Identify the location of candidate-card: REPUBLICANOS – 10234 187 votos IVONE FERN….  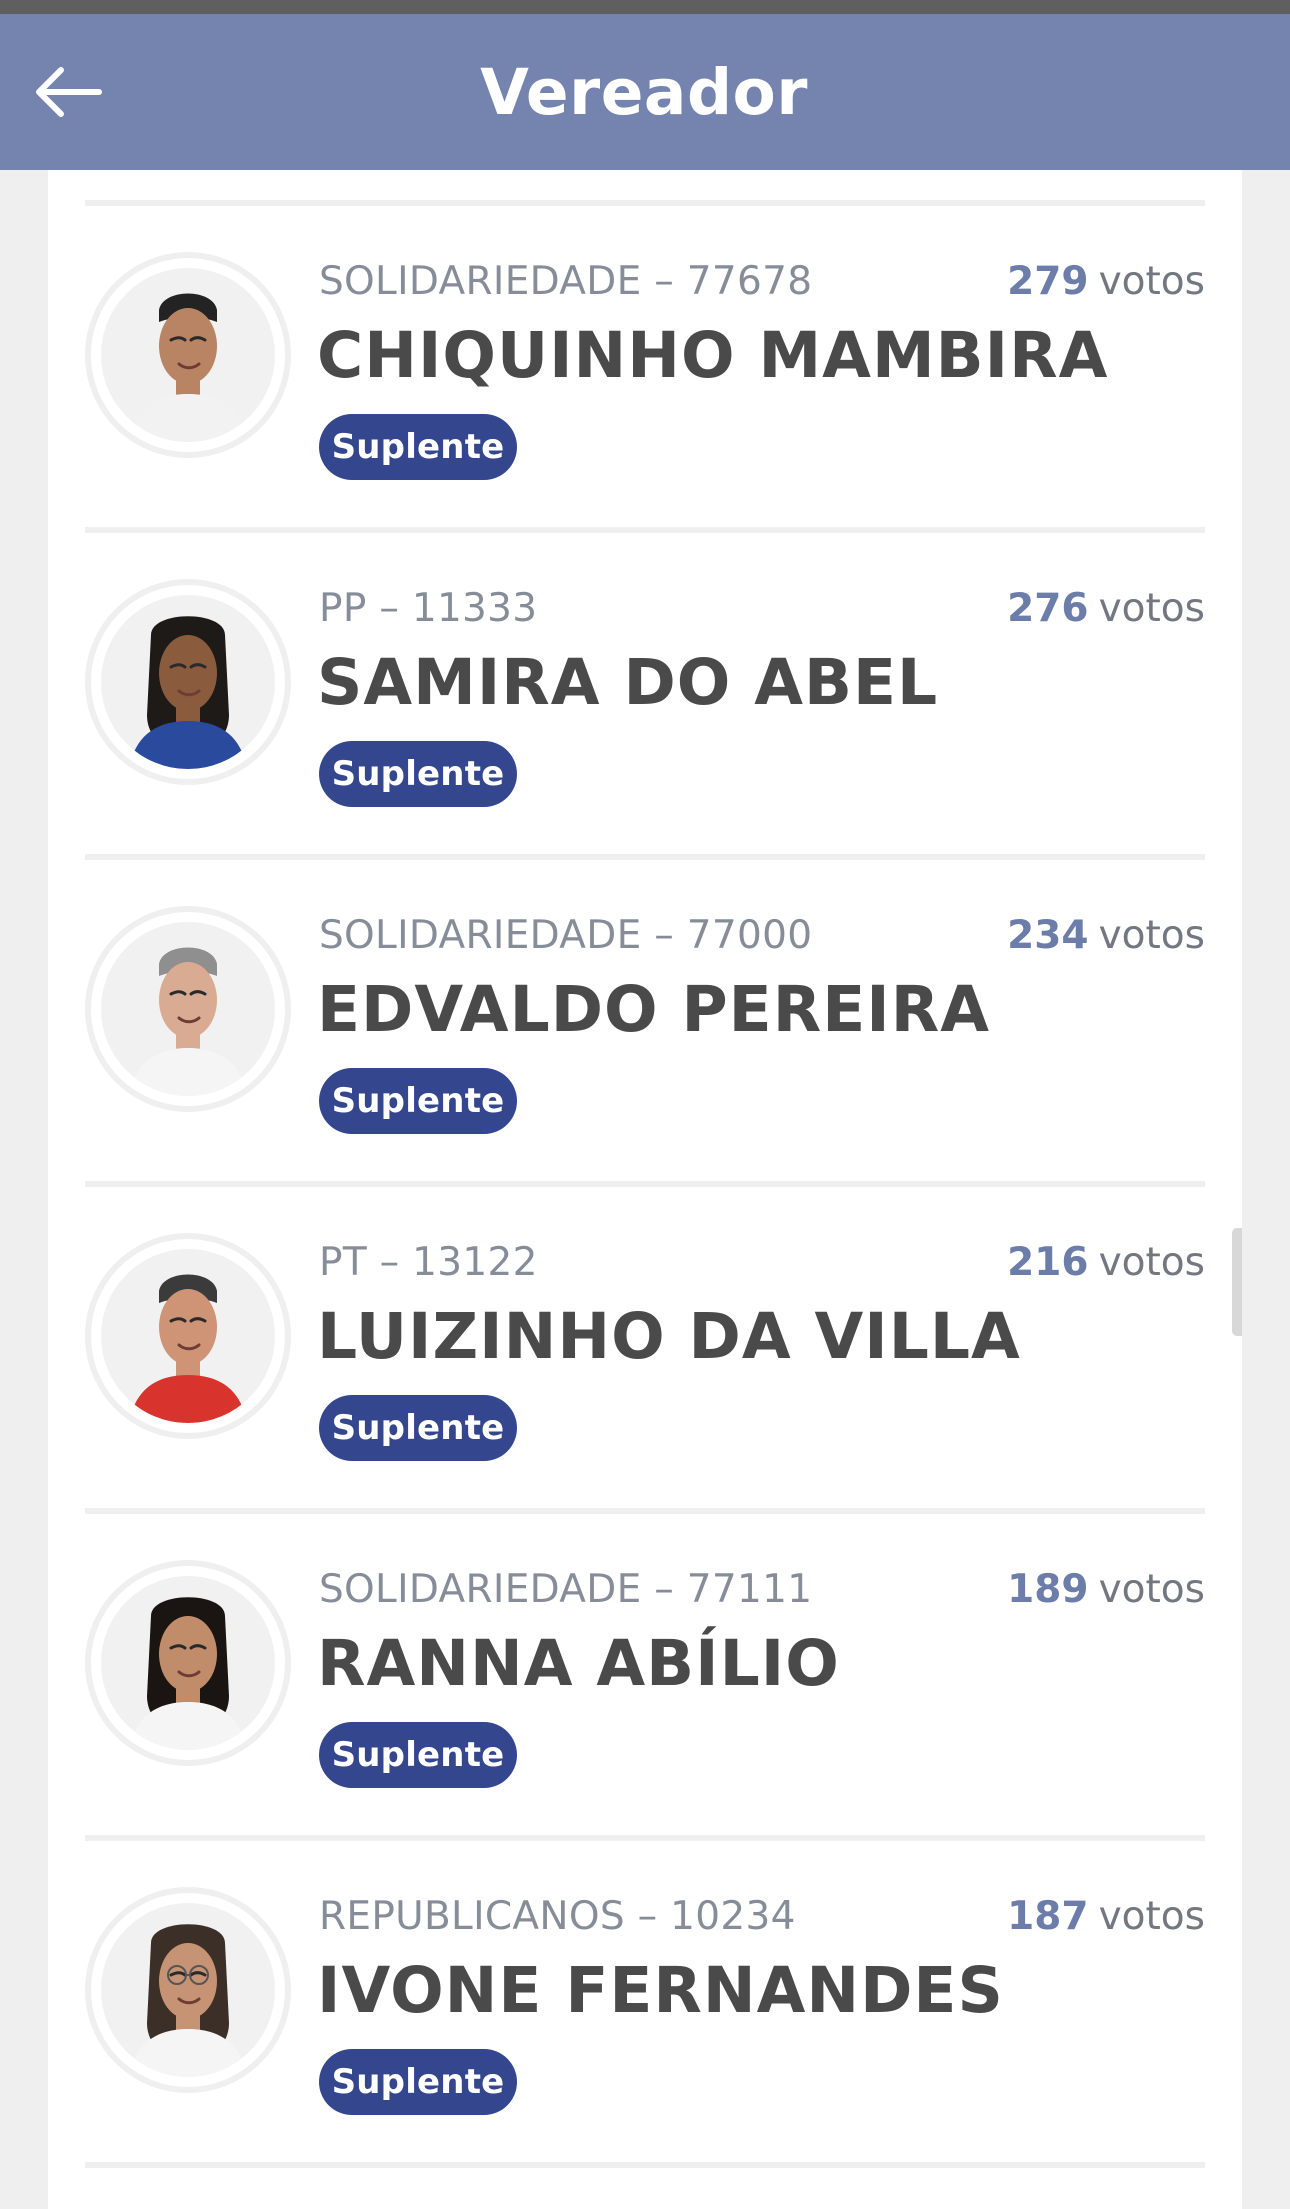
(645, 2001).